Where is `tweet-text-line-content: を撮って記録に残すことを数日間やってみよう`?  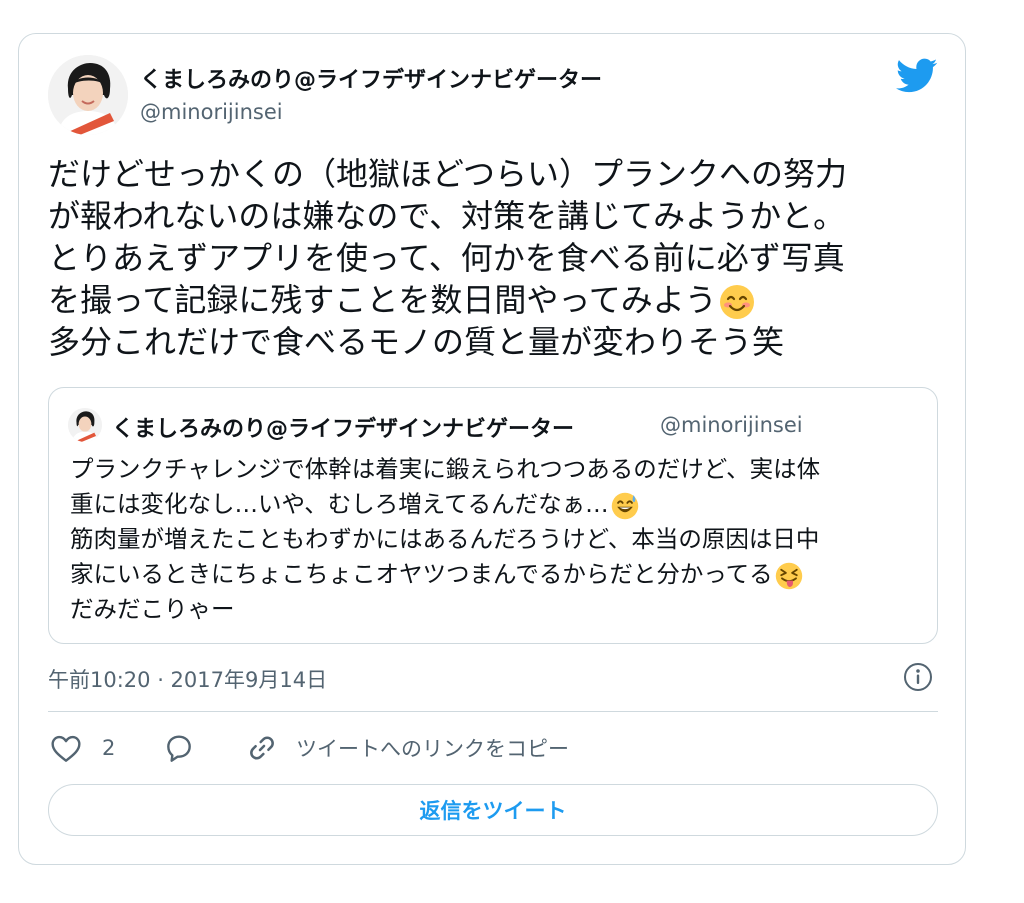
tweet-text-line-content: を撮って記録に残すことを数日間やってみよう is located at coordinates (382, 300).